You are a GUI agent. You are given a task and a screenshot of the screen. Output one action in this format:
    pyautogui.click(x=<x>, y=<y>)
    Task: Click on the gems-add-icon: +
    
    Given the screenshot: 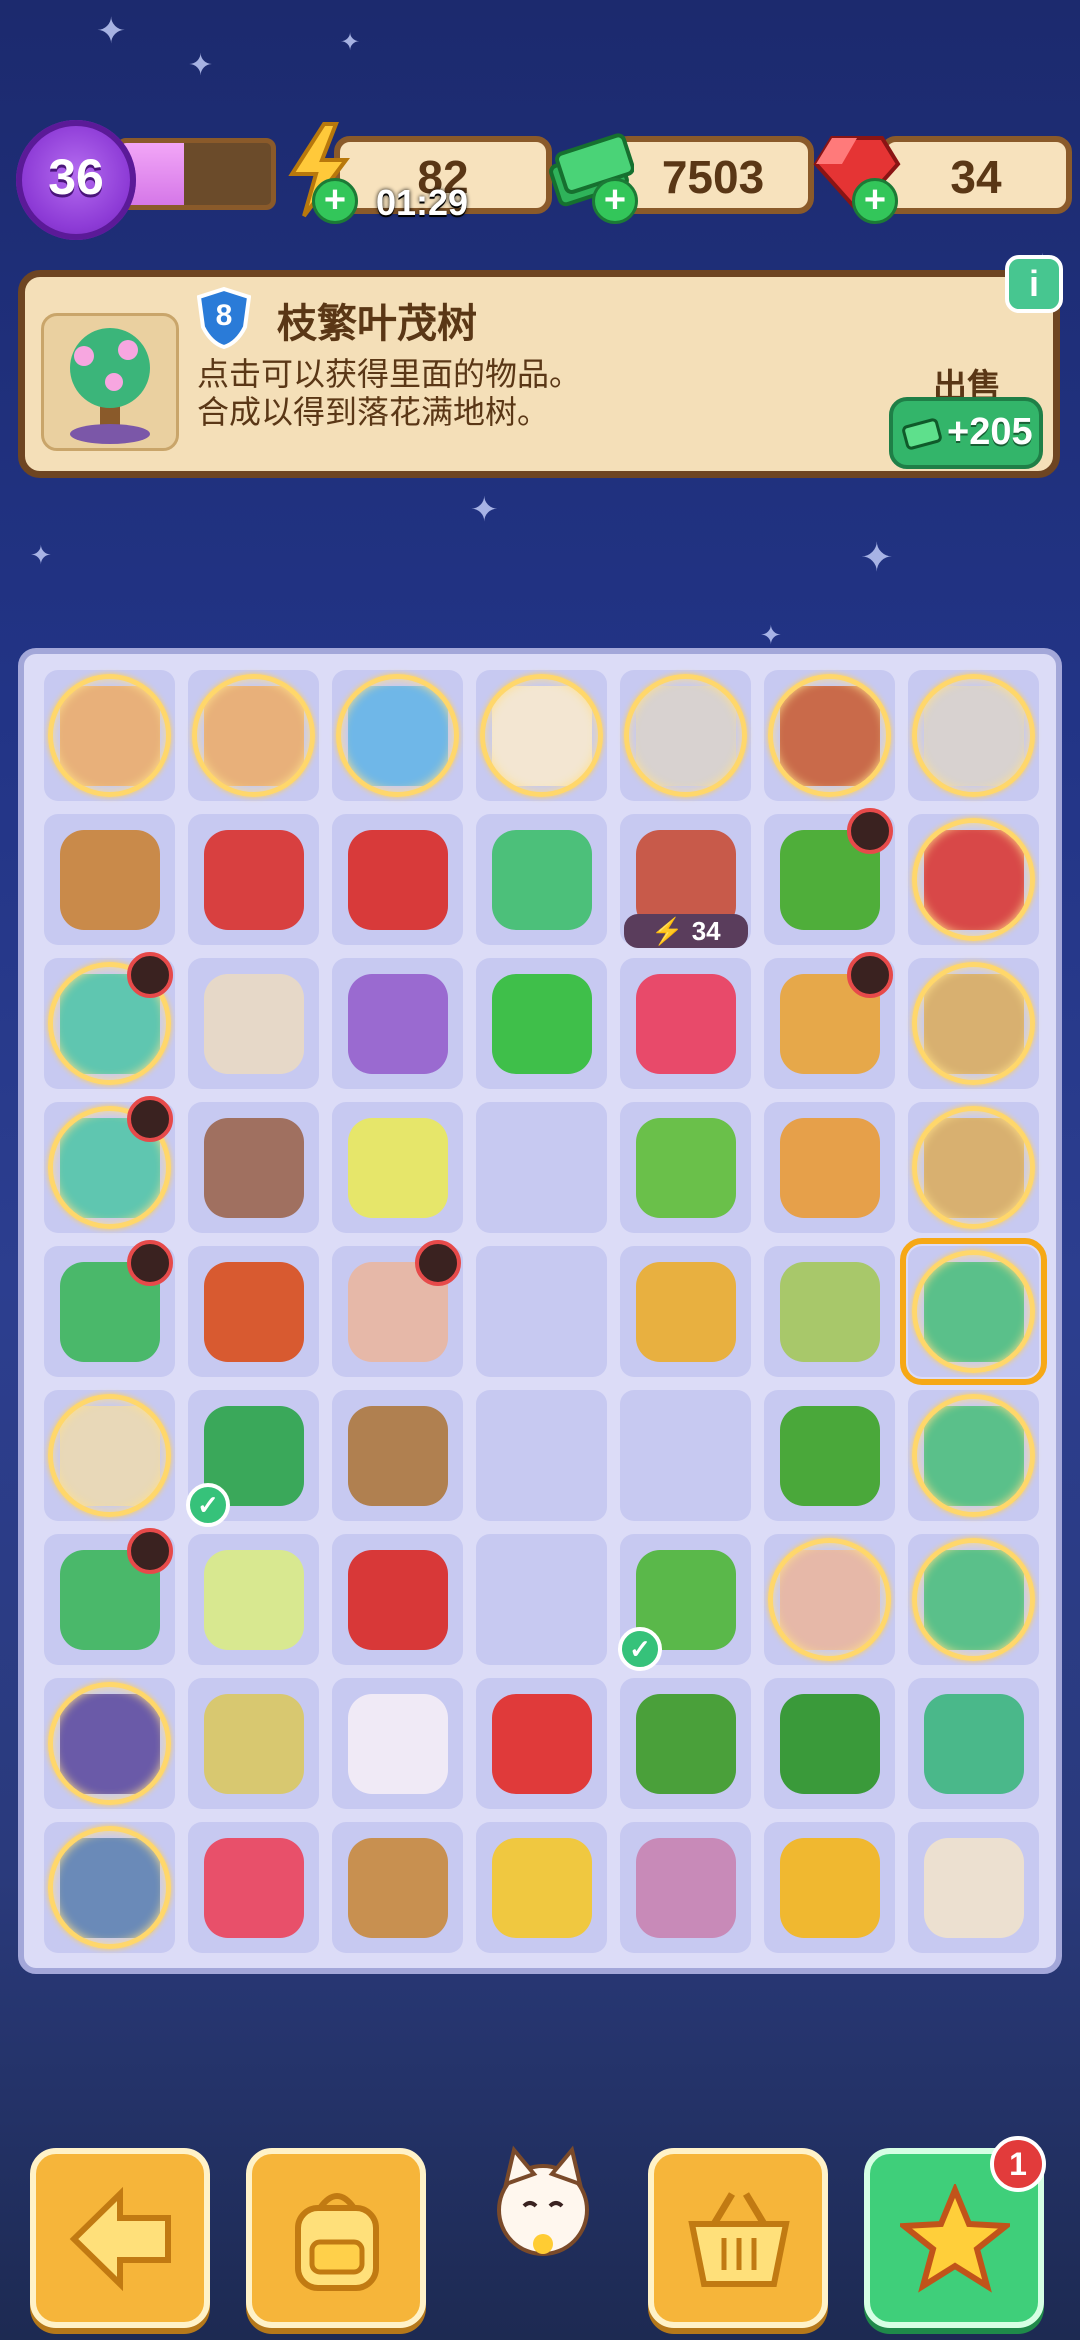 What is the action you would take?
    pyautogui.click(x=875, y=201)
    